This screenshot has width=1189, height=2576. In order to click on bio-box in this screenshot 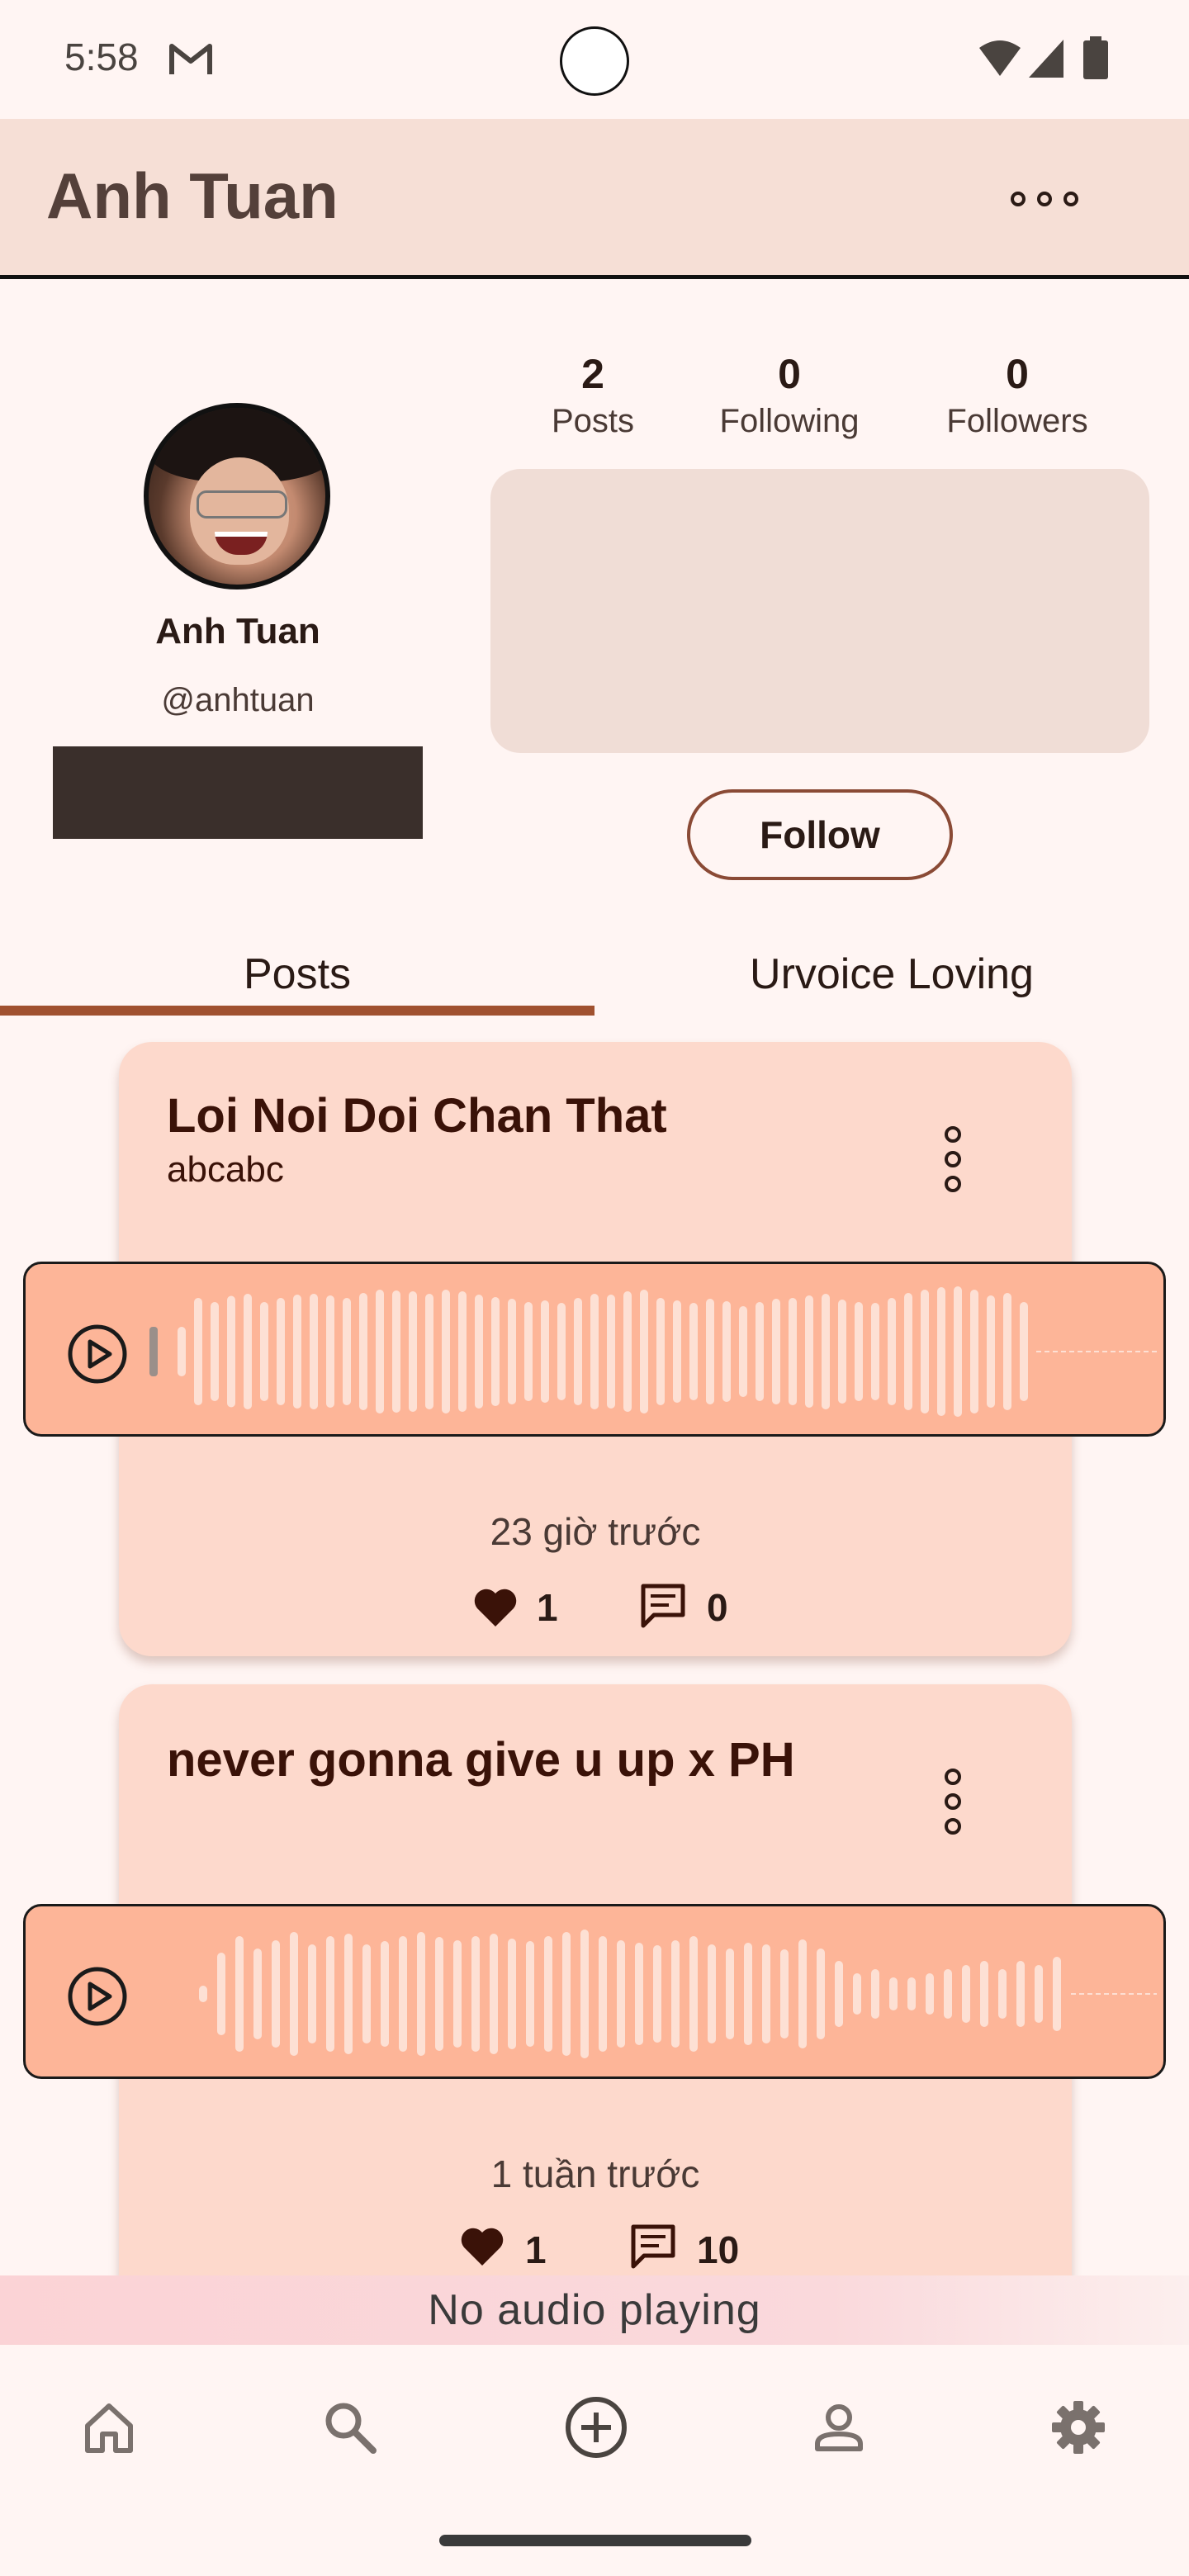, I will do `click(819, 611)`.